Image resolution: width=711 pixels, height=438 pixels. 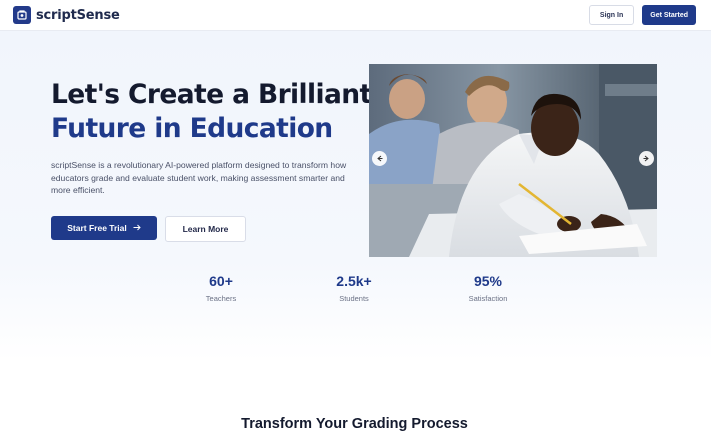 What do you see at coordinates (354, 281) in the screenshot?
I see `stat-value: 2.5k+` at bounding box center [354, 281].